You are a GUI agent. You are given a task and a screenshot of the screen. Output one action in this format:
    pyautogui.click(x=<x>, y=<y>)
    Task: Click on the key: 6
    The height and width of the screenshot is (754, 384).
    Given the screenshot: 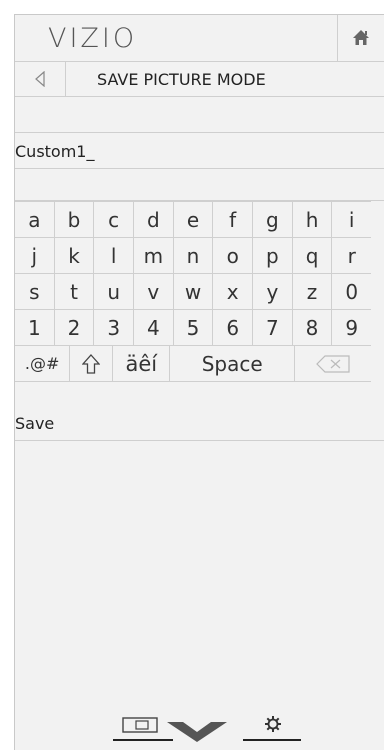 What is the action you would take?
    pyautogui.click(x=233, y=327)
    